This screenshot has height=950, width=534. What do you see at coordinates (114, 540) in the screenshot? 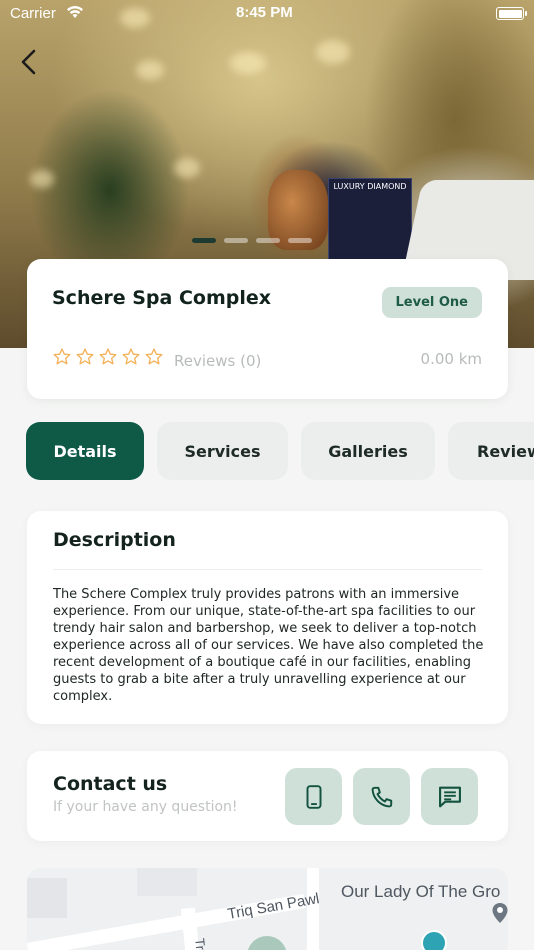
I see `description-title: Description` at bounding box center [114, 540].